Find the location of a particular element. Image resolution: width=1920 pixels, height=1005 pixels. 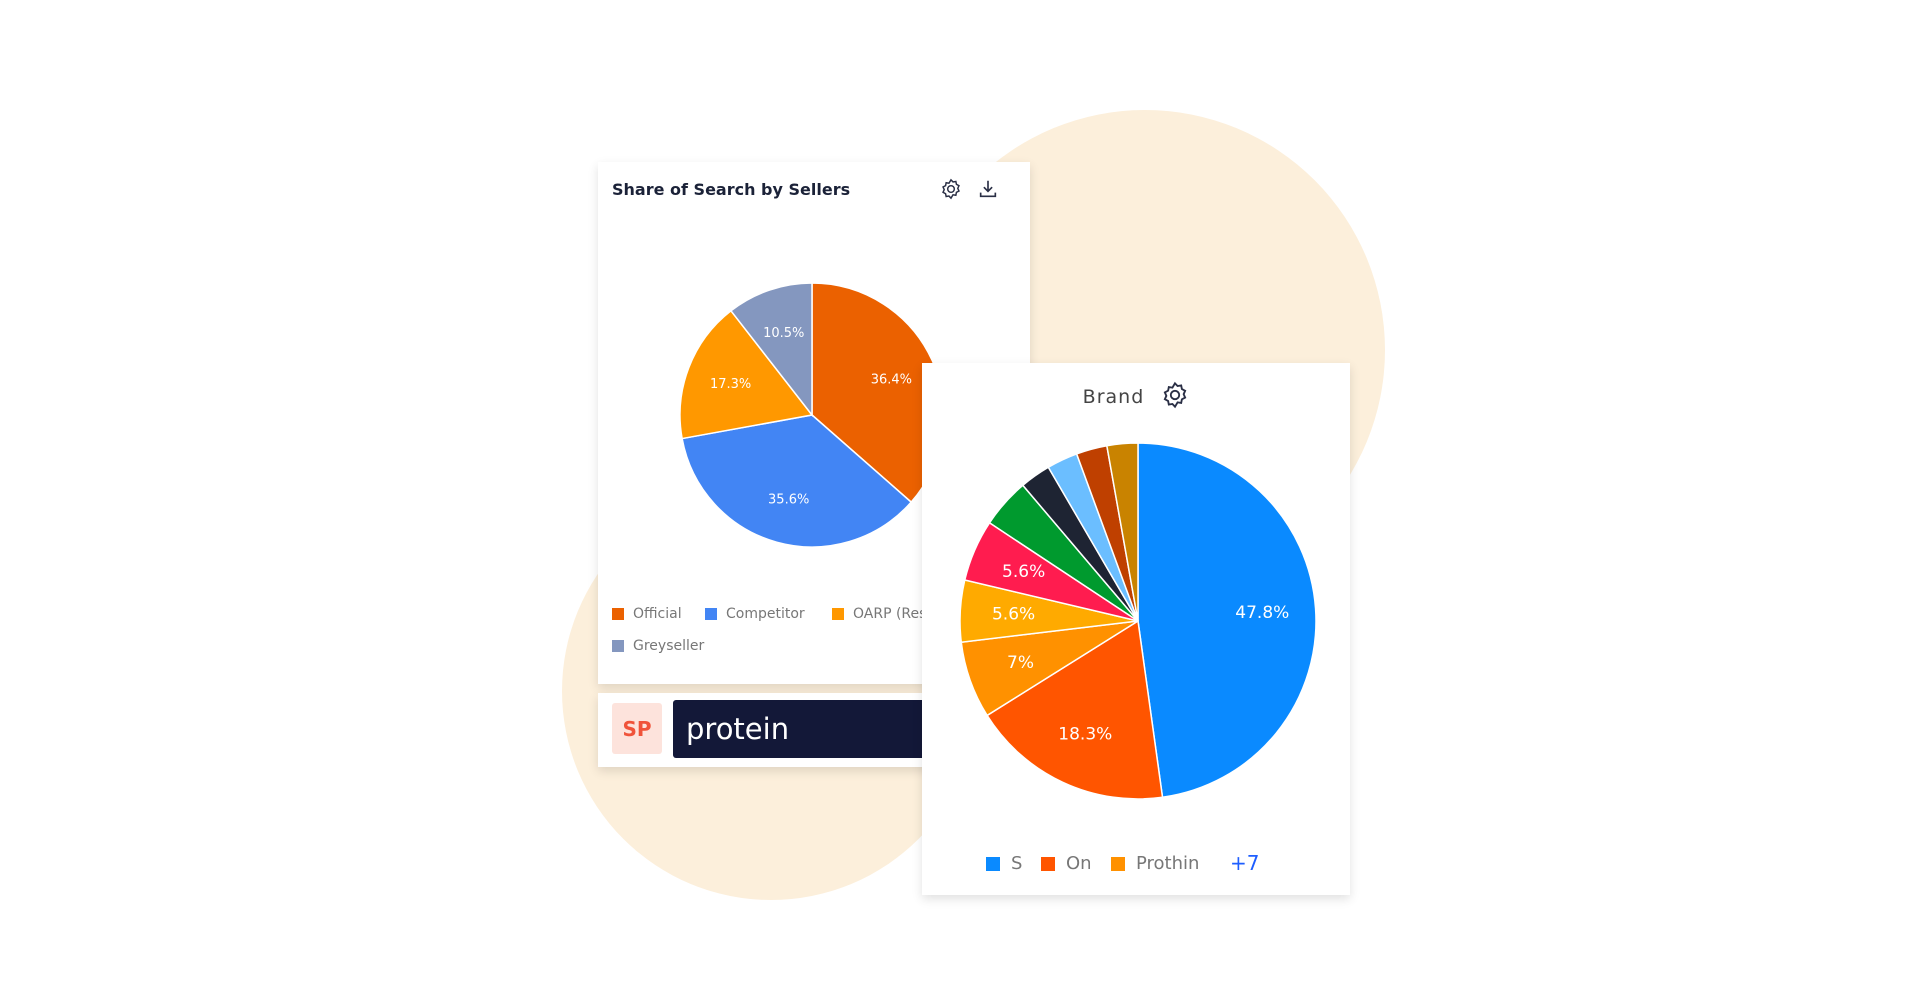

legend-label: Prothin is located at coordinates (1168, 863).